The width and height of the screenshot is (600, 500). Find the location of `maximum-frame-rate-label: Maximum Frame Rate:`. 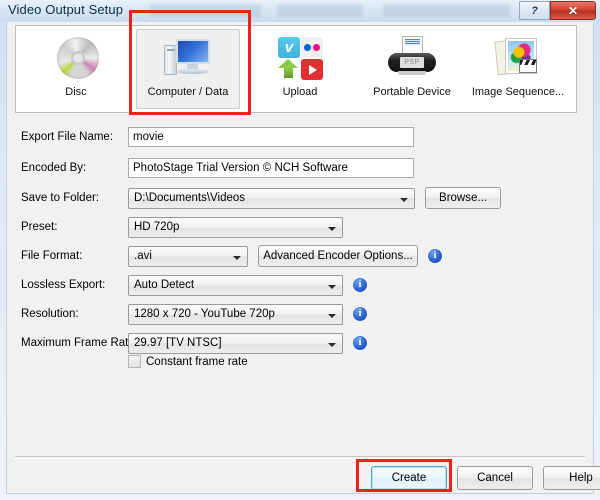

maximum-frame-rate-label: Maximum Frame Rate: is located at coordinates (79, 343).